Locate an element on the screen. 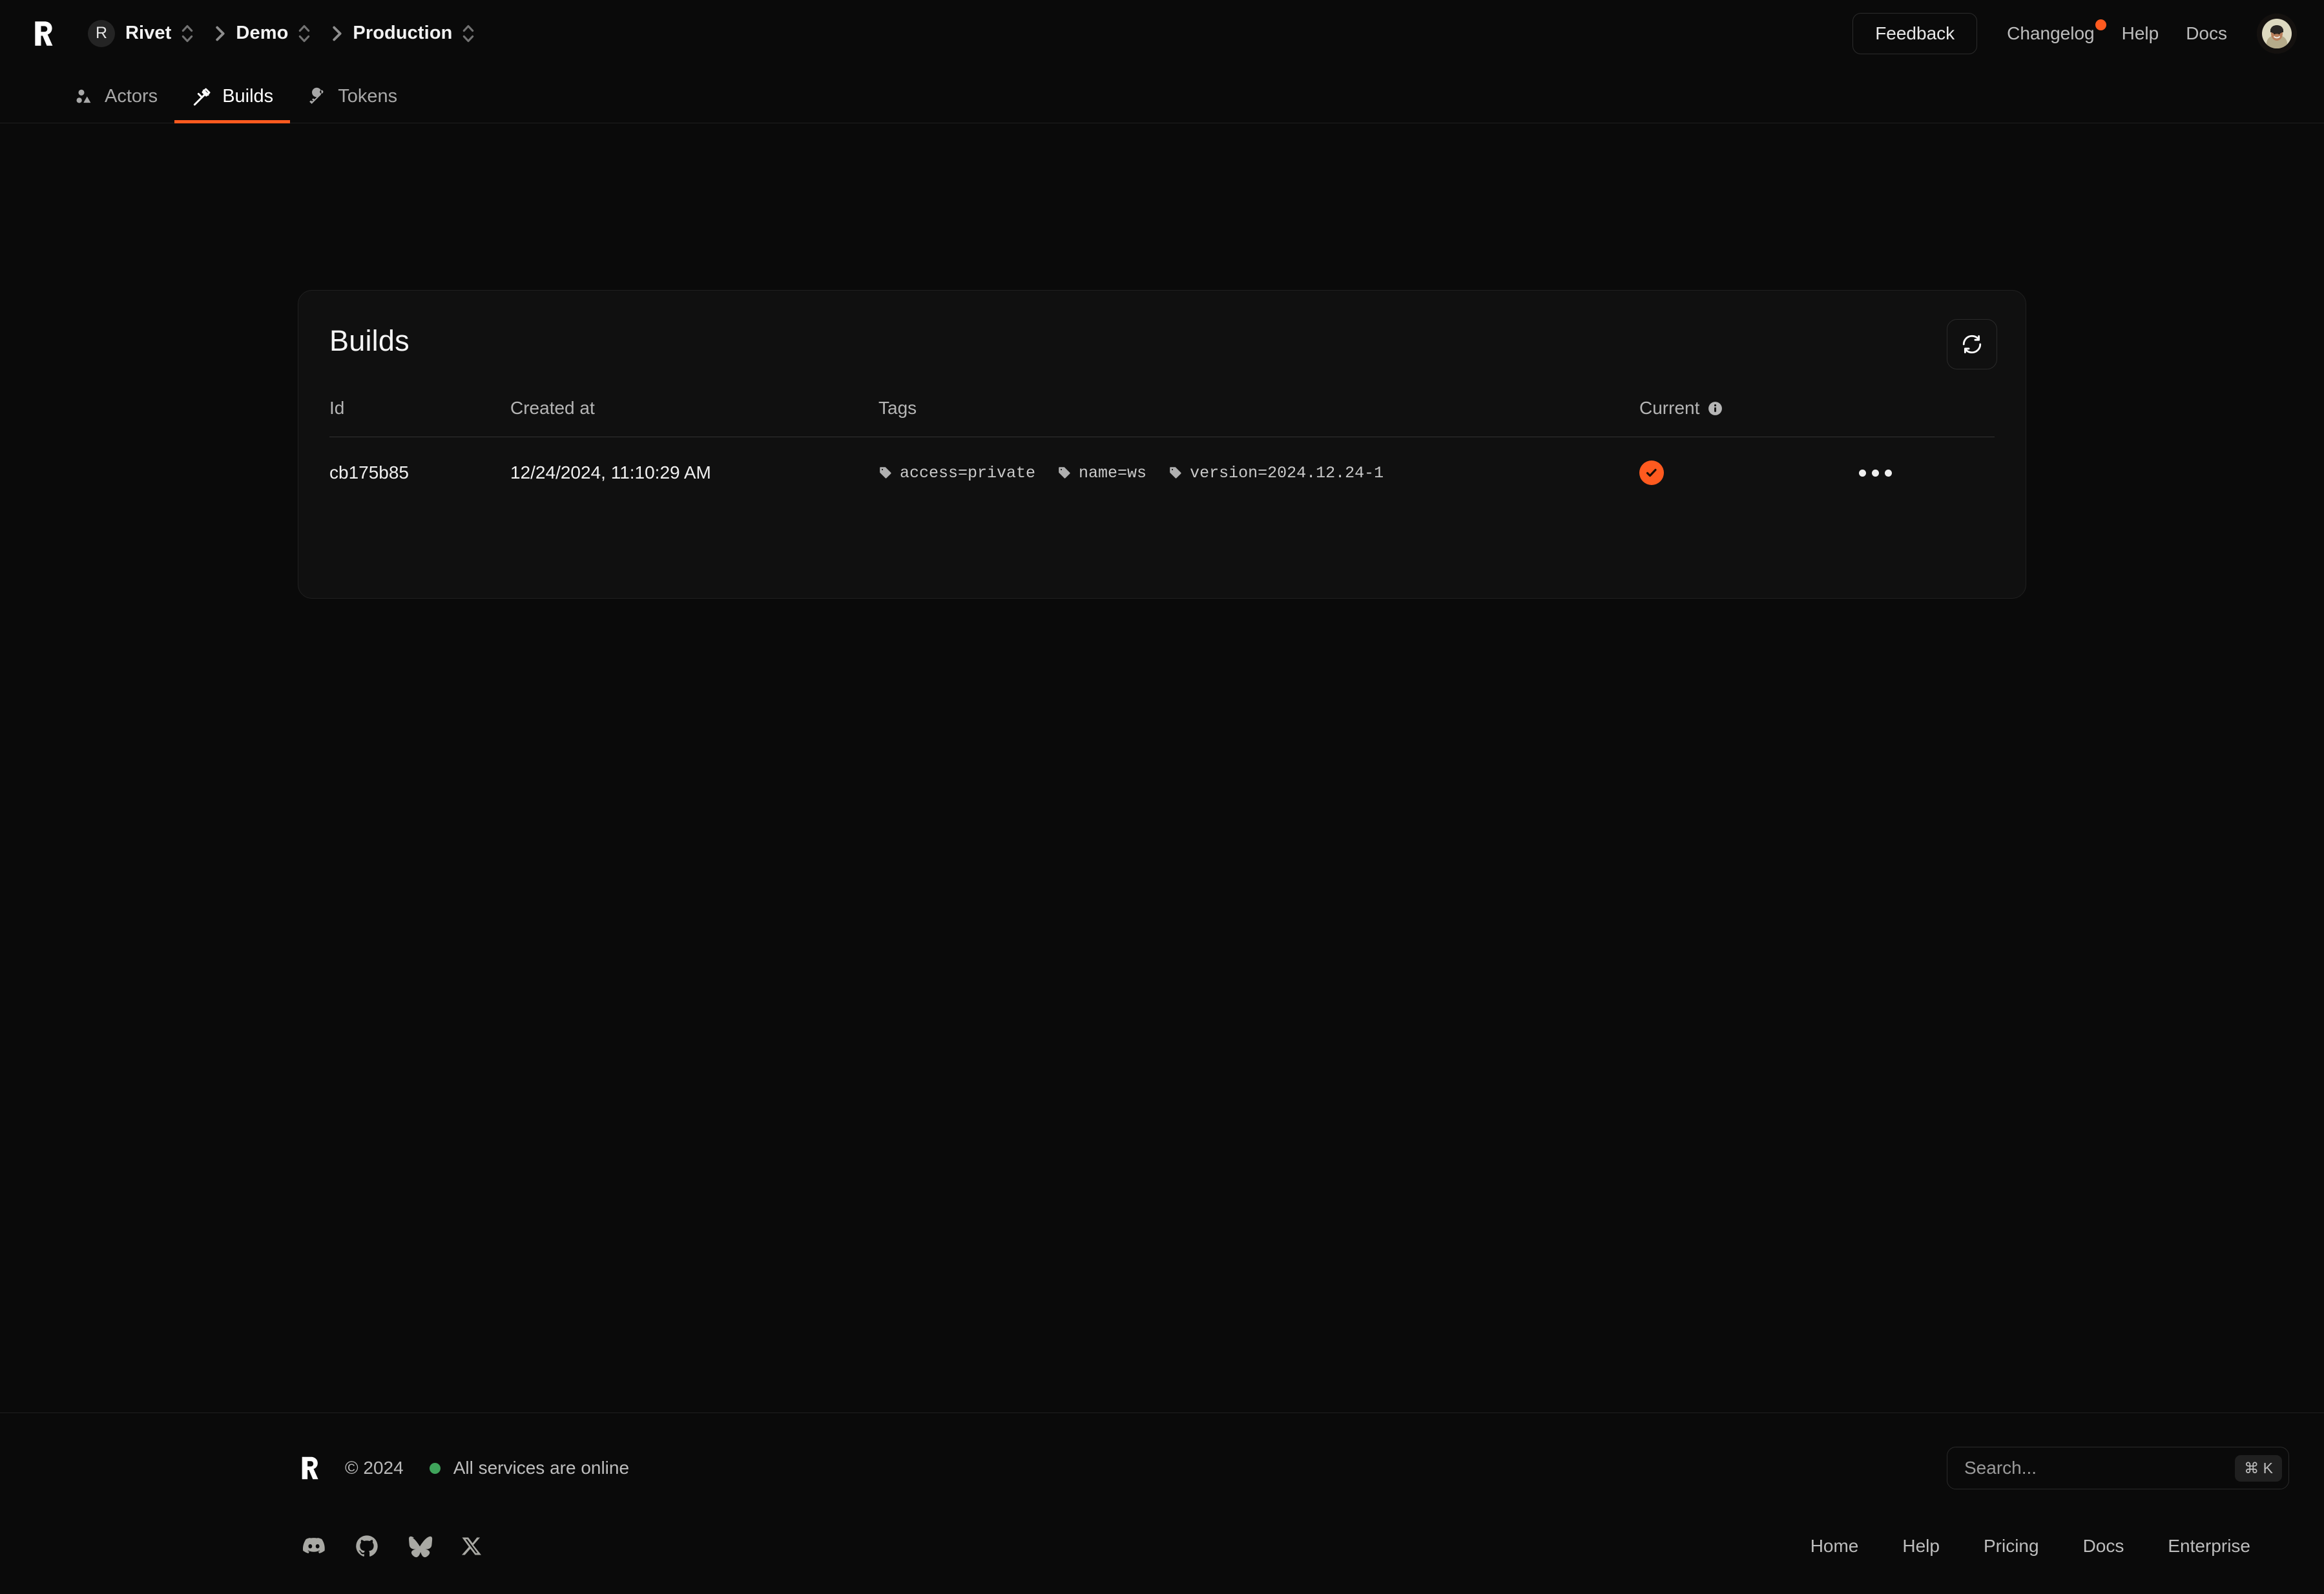 The image size is (2324, 1594). cell-actions is located at coordinates (1923, 461).